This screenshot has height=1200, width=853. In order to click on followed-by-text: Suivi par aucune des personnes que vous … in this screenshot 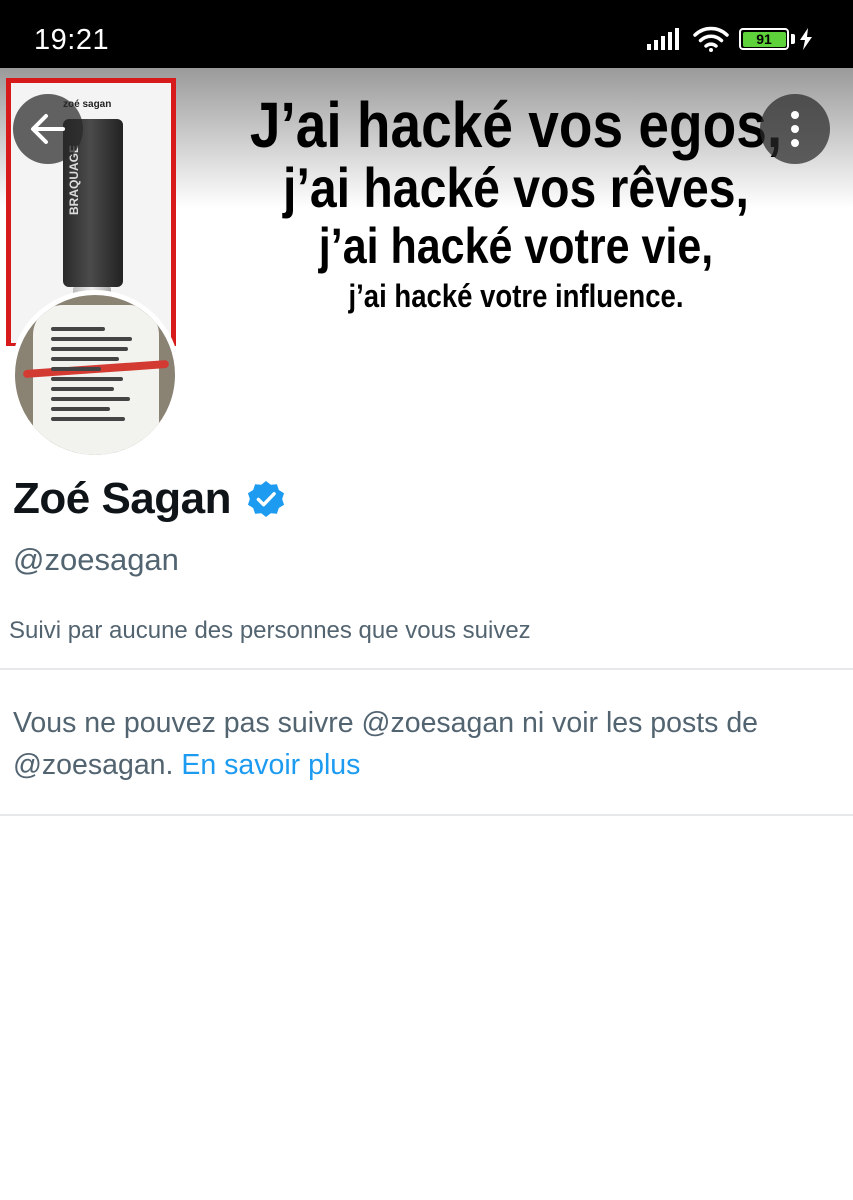, I will do `click(270, 630)`.